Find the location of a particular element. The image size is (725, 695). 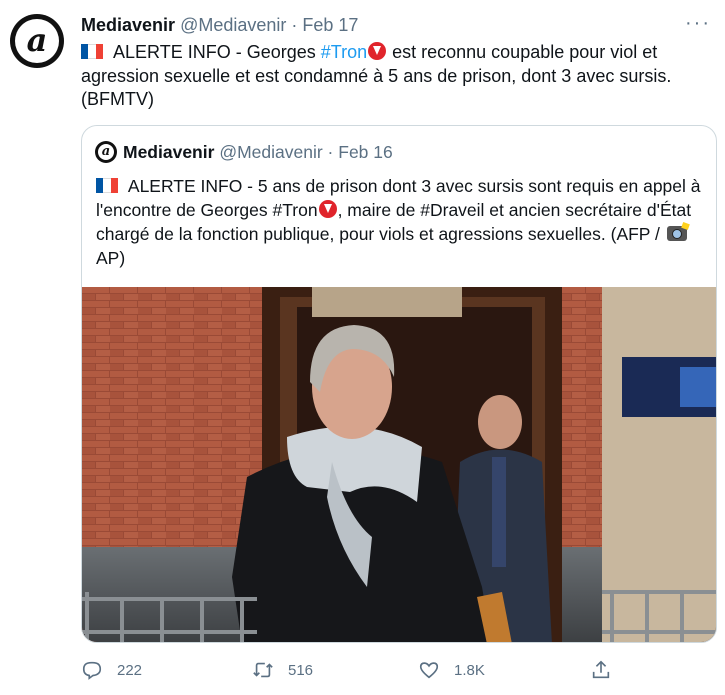

display-name: Mediavenir is located at coordinates (128, 25).